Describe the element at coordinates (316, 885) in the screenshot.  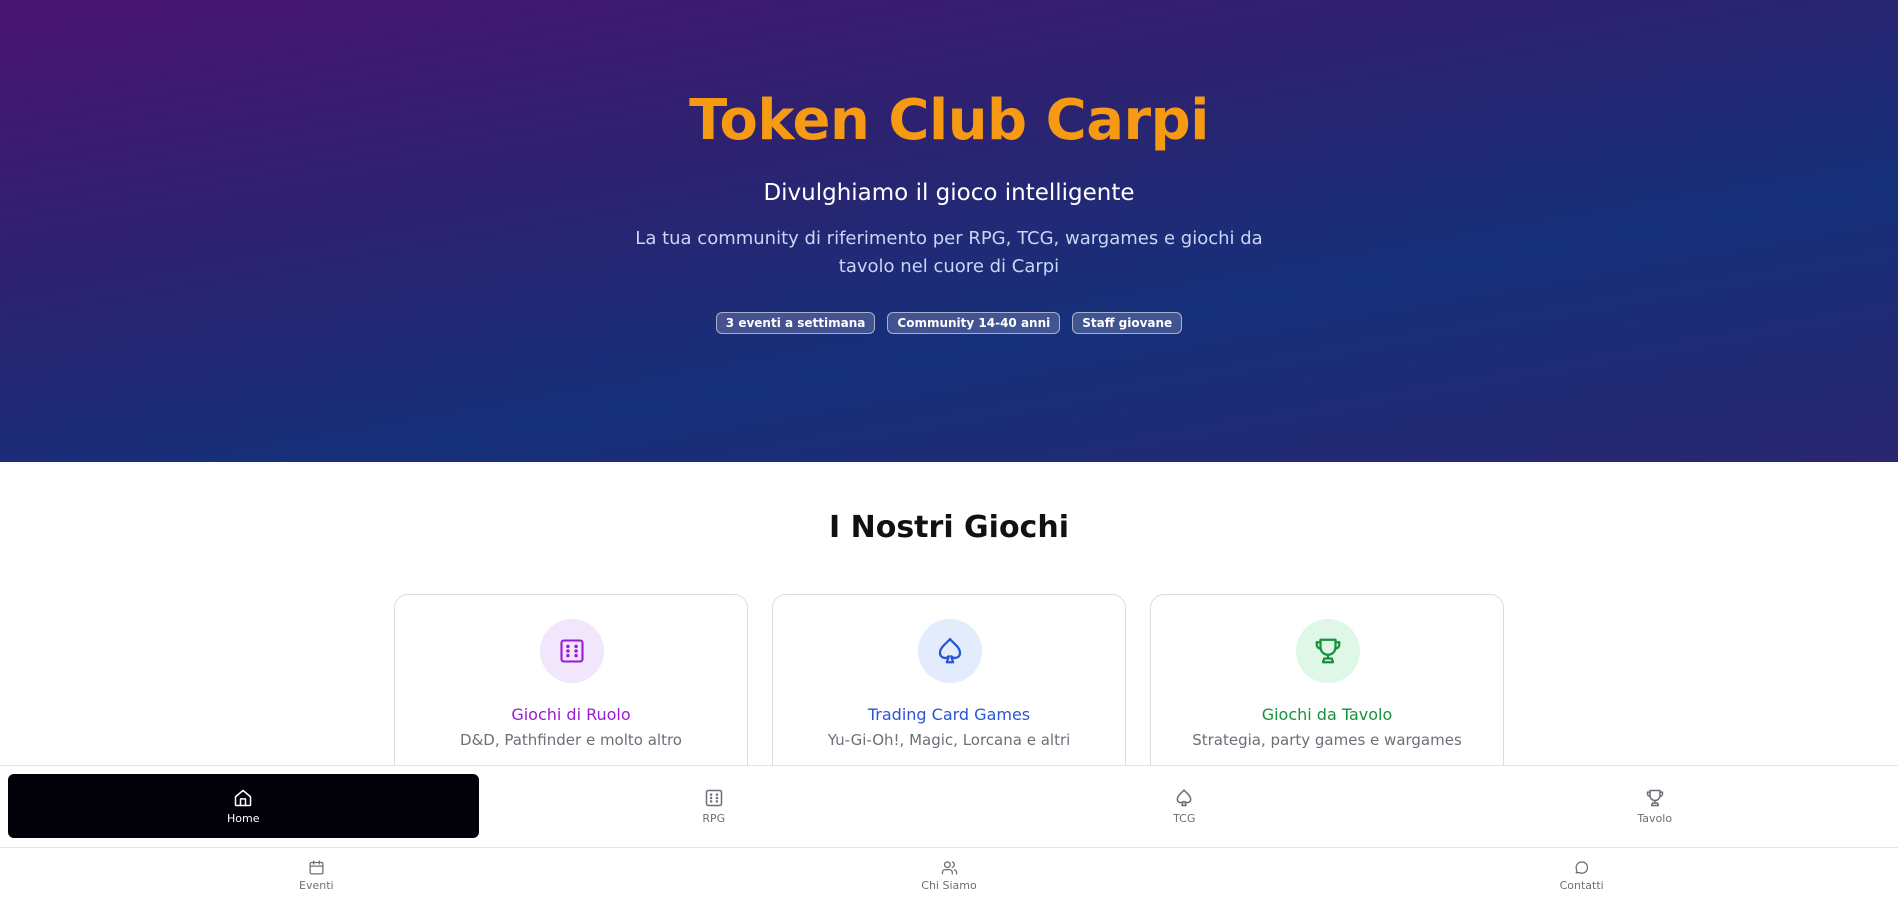
I see `nav-label: Eventi` at that location.